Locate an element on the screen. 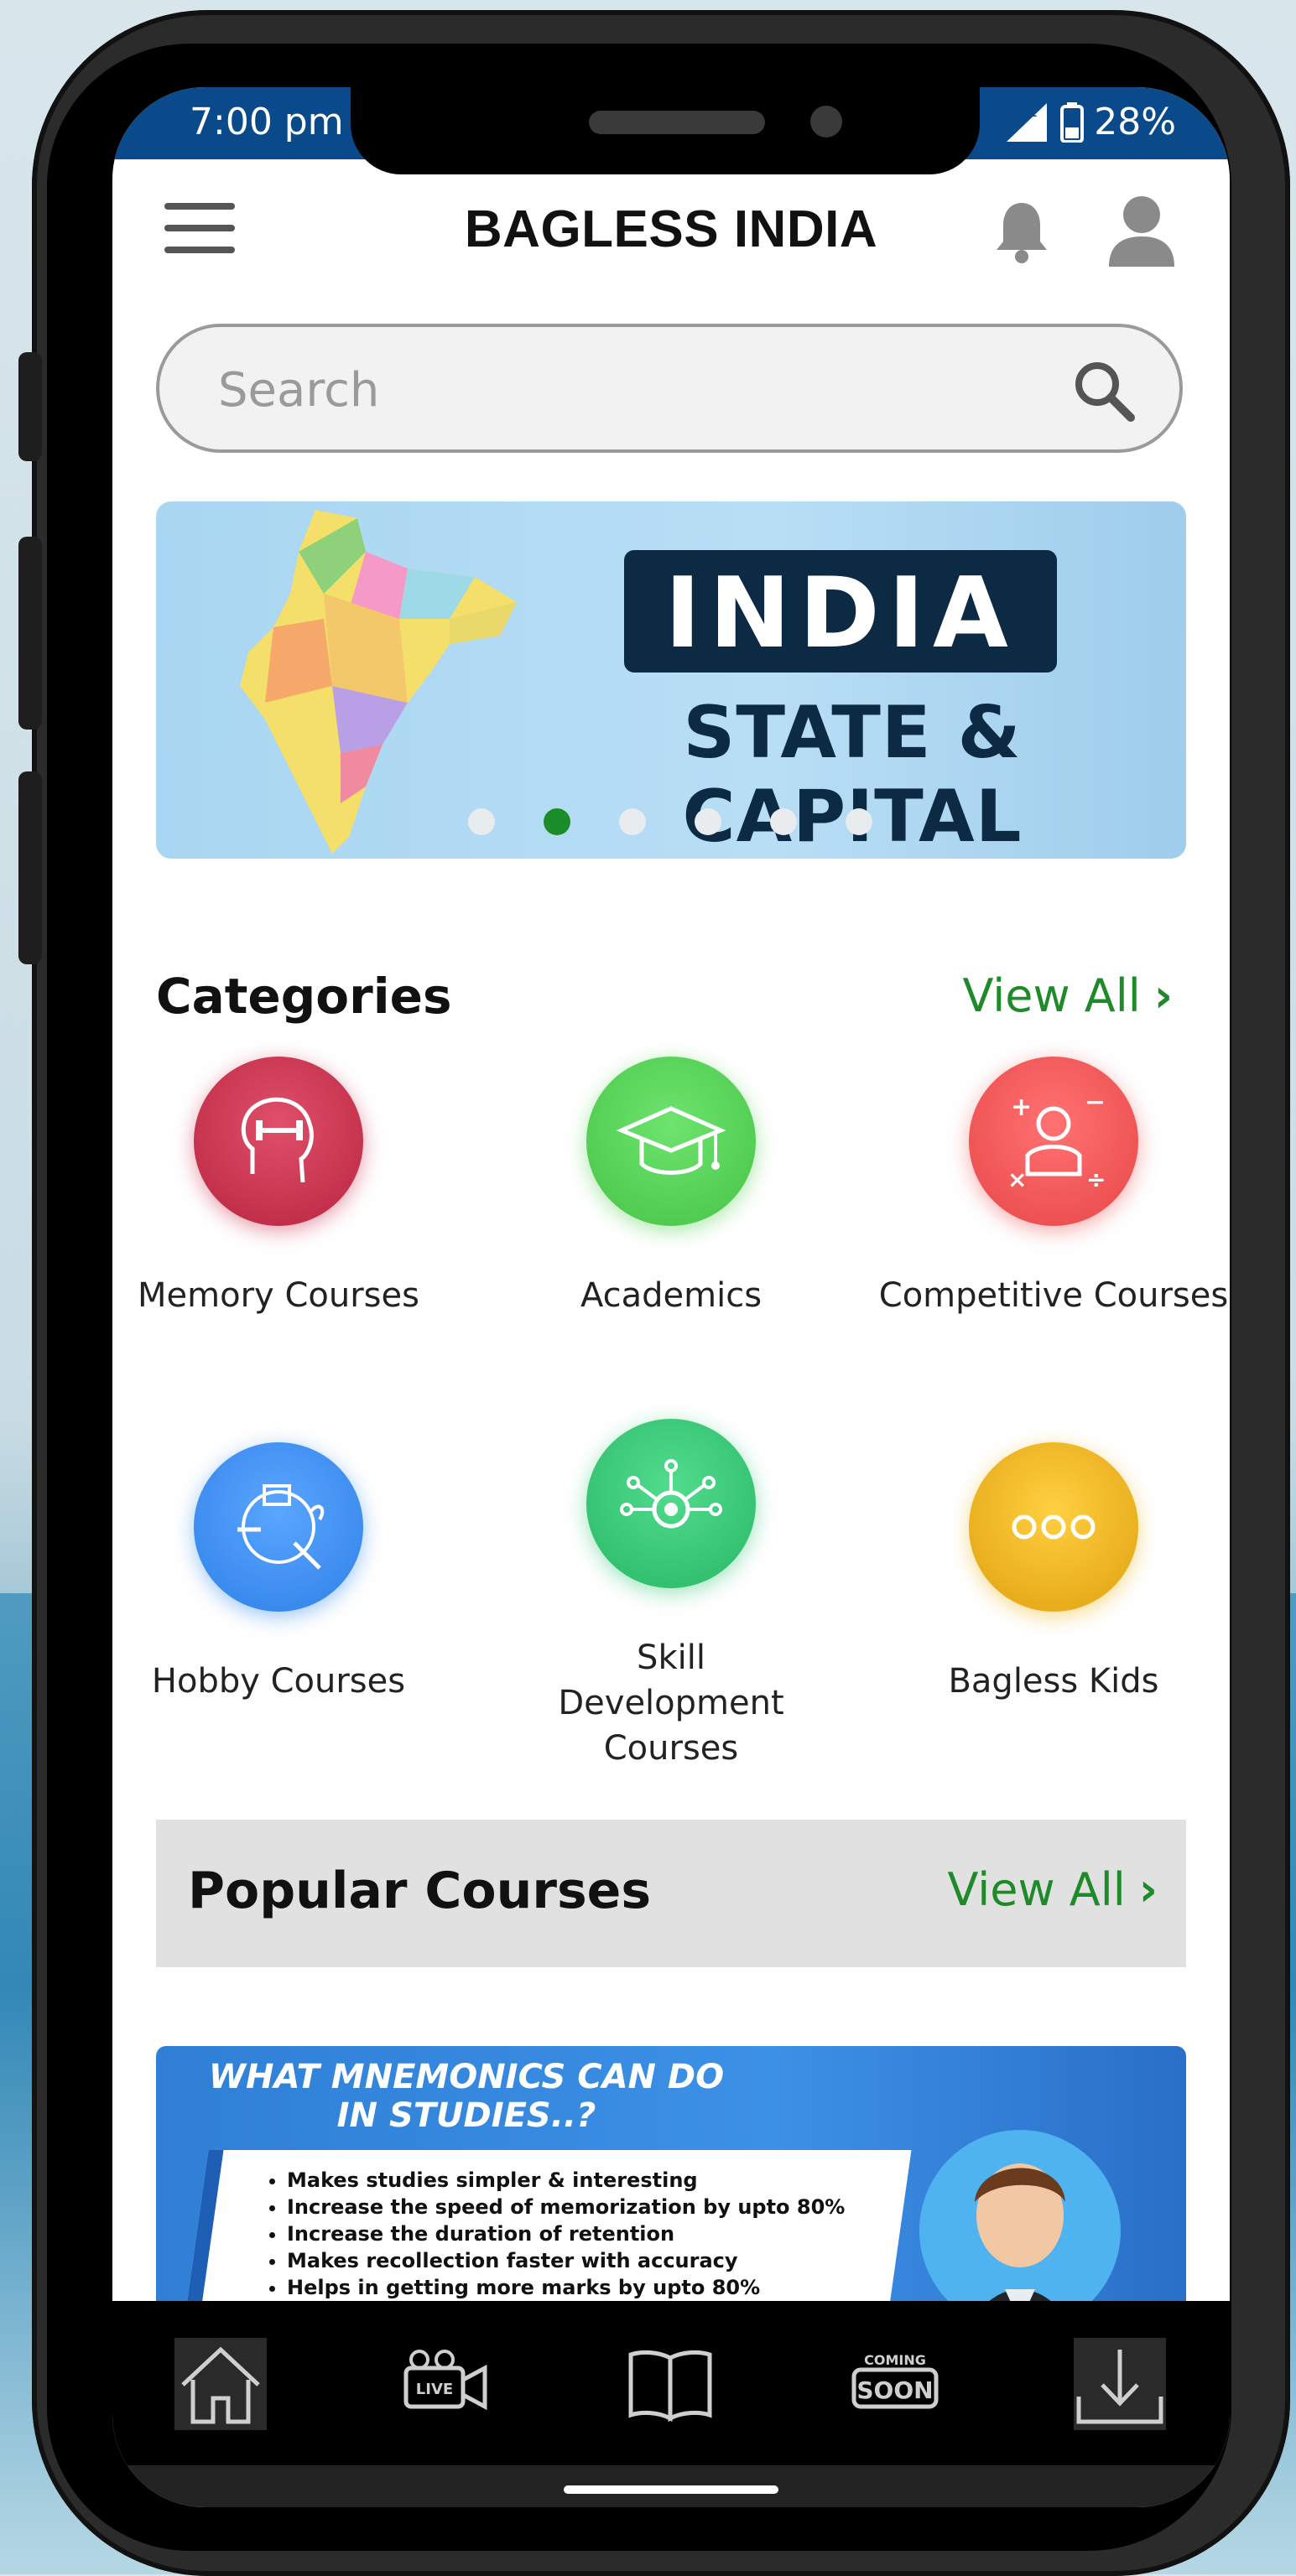  download-icon is located at coordinates (1120, 2384).